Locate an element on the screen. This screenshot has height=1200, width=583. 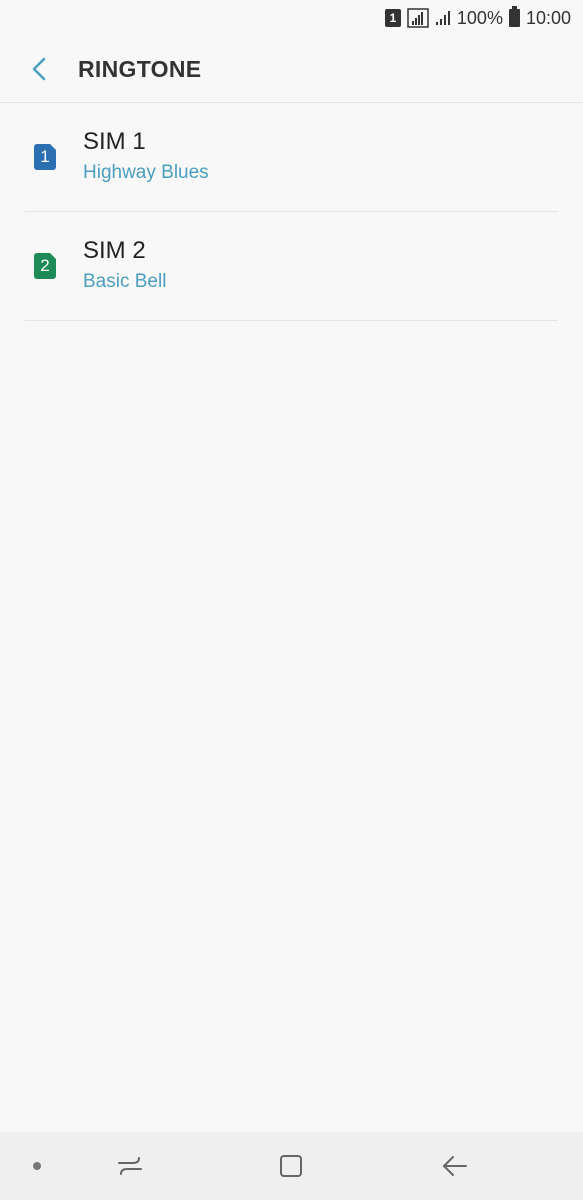
recent-apps-icon is located at coordinates (130, 1166).